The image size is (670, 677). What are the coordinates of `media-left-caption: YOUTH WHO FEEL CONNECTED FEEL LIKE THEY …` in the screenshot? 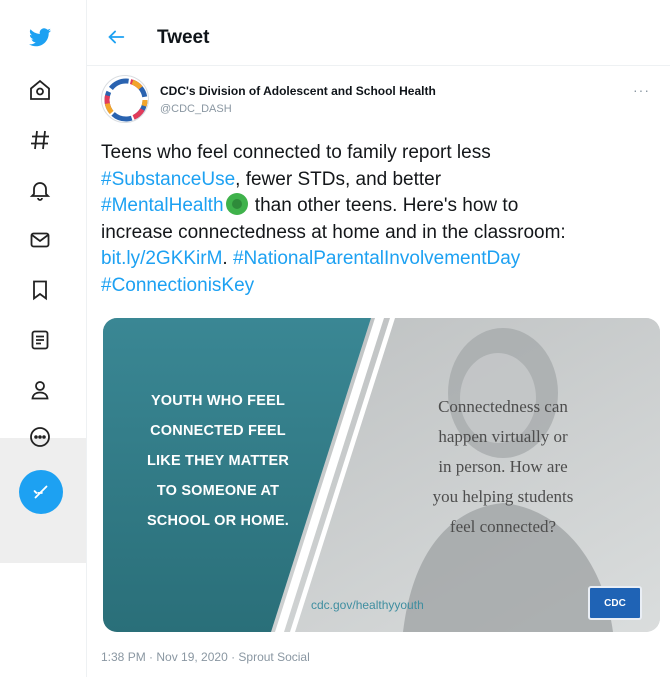 It's located at (218, 461).